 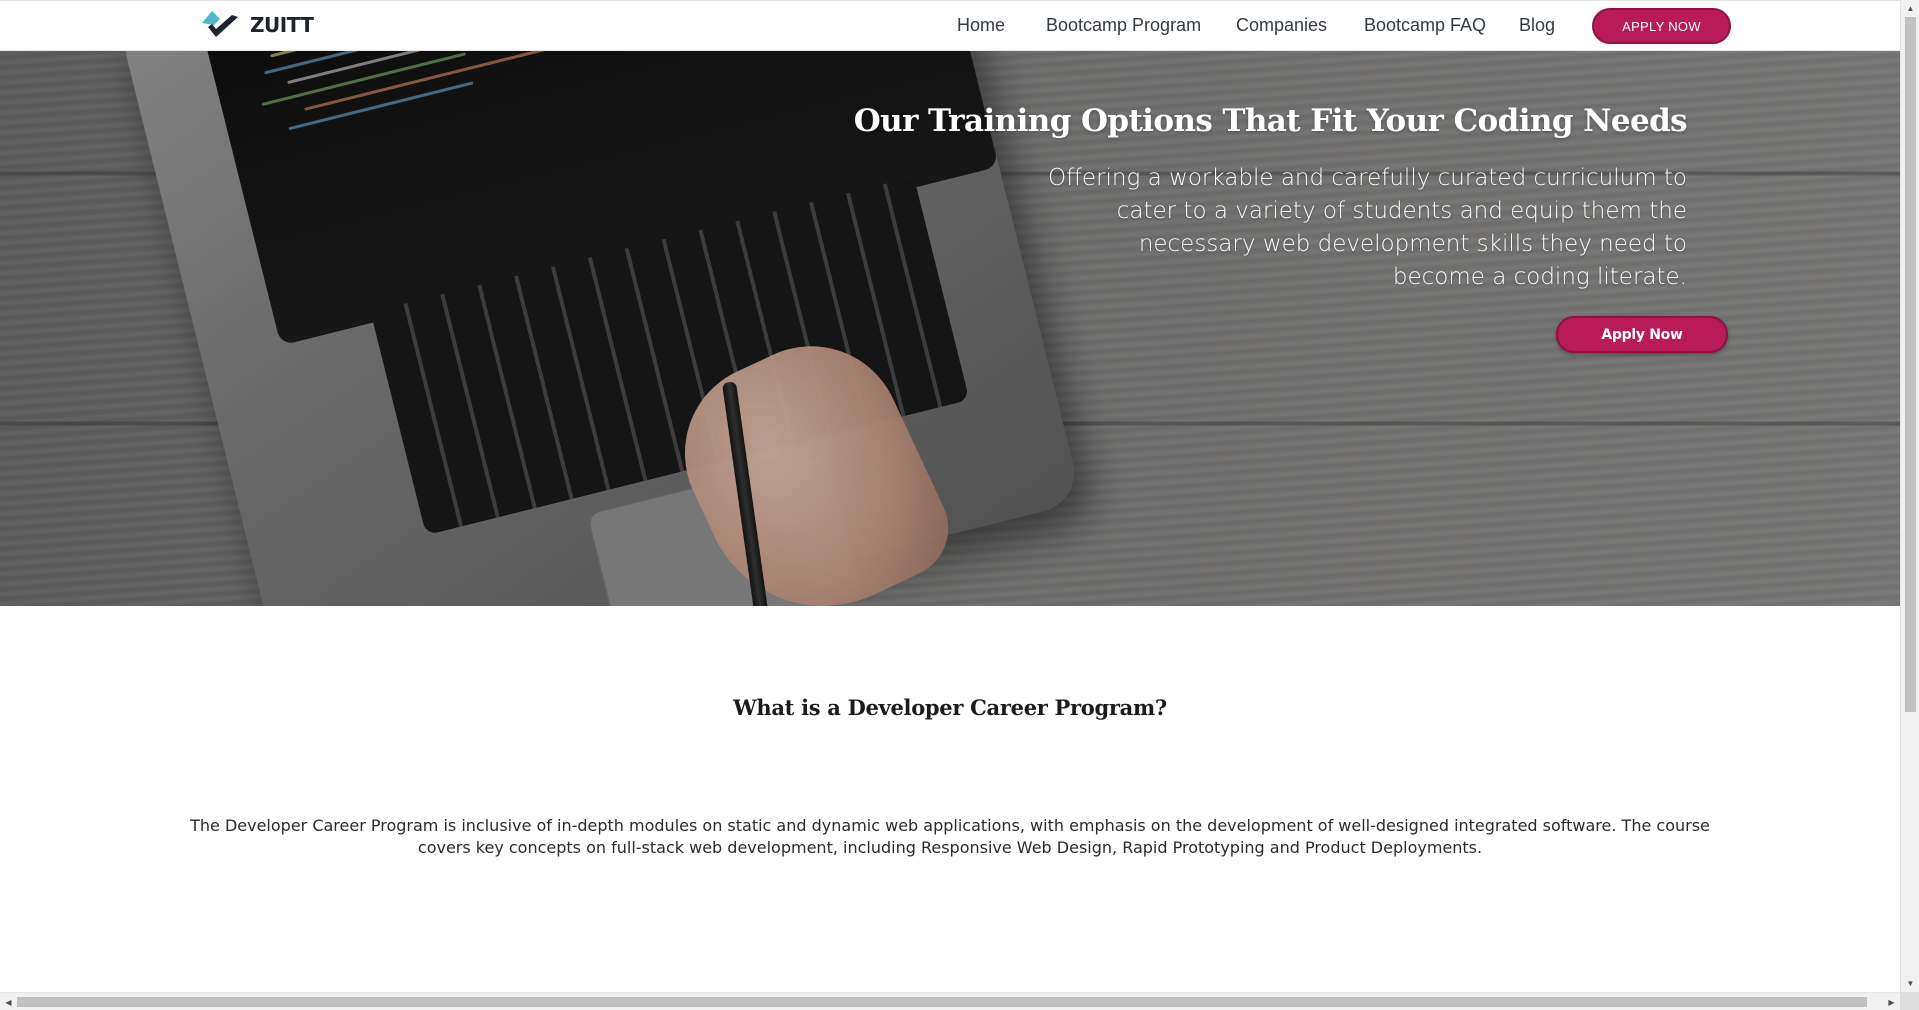 What do you see at coordinates (950, 707) in the screenshot?
I see `section-title: What is a Developer Career Program?` at bounding box center [950, 707].